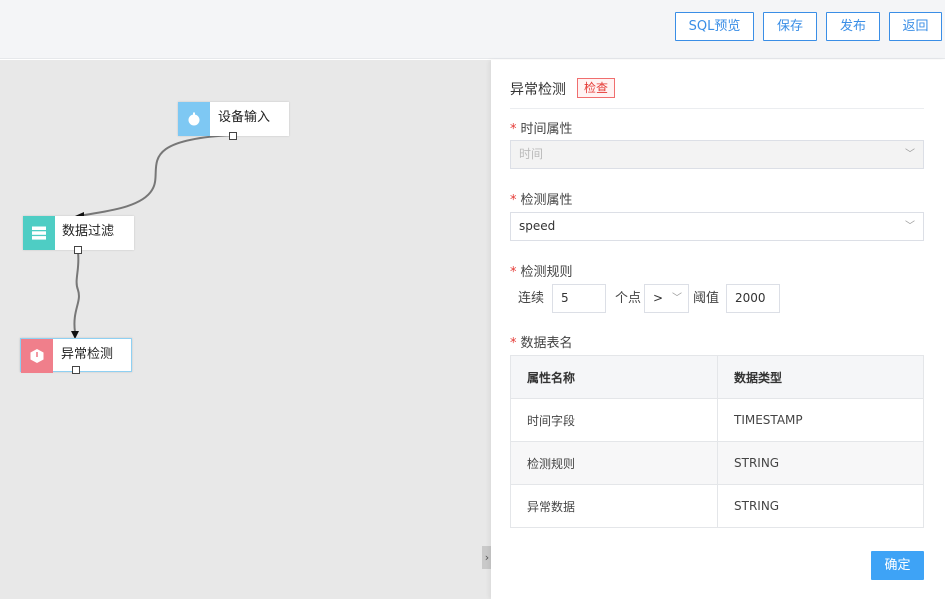 This screenshot has width=945, height=599. I want to click on table-row: 时间字段 TIMESTAMP, so click(717, 420).